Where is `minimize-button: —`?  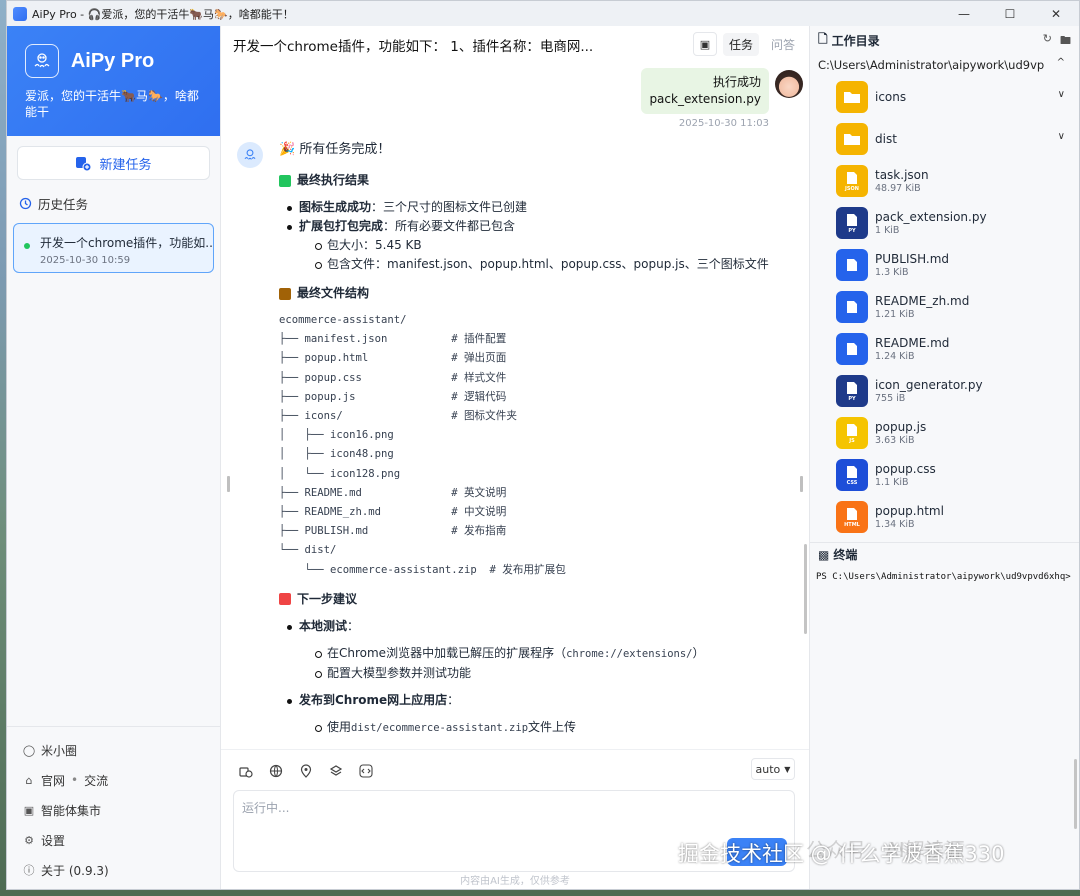 minimize-button: — is located at coordinates (964, 13).